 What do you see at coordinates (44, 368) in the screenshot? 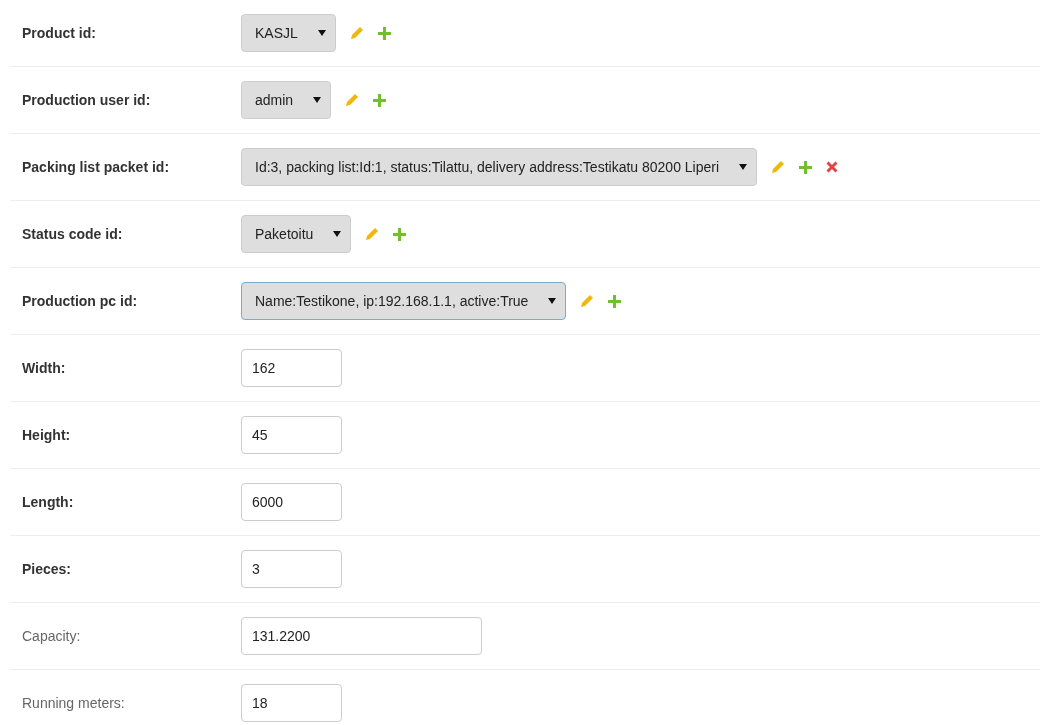
I see `field-label: Width:` at bounding box center [44, 368].